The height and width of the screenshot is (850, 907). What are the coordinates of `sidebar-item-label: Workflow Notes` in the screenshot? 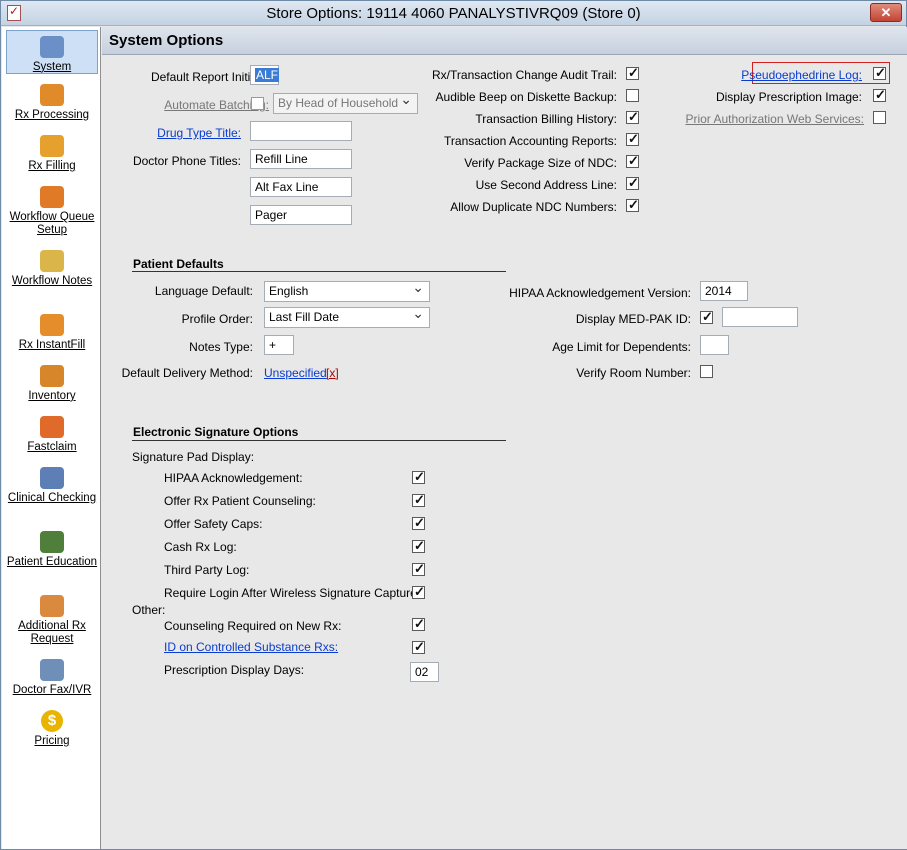 It's located at (52, 281).